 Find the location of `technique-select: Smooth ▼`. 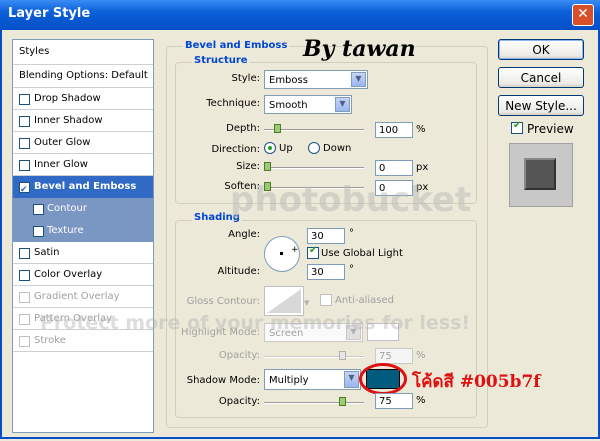

technique-select: Smooth ▼ is located at coordinates (308, 104).